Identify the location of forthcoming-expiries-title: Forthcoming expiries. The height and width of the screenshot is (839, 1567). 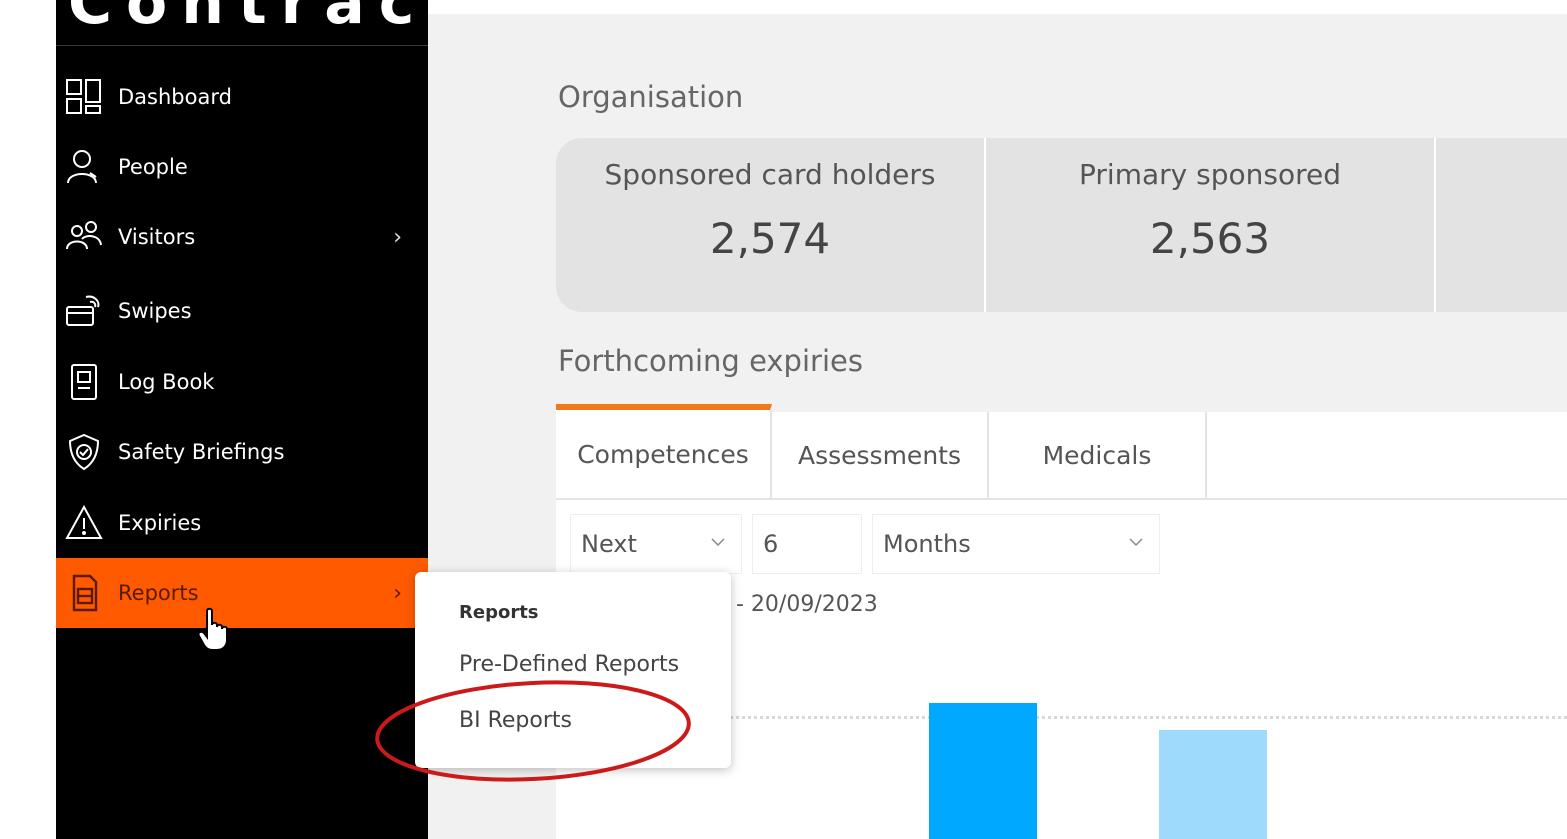
(710, 361).